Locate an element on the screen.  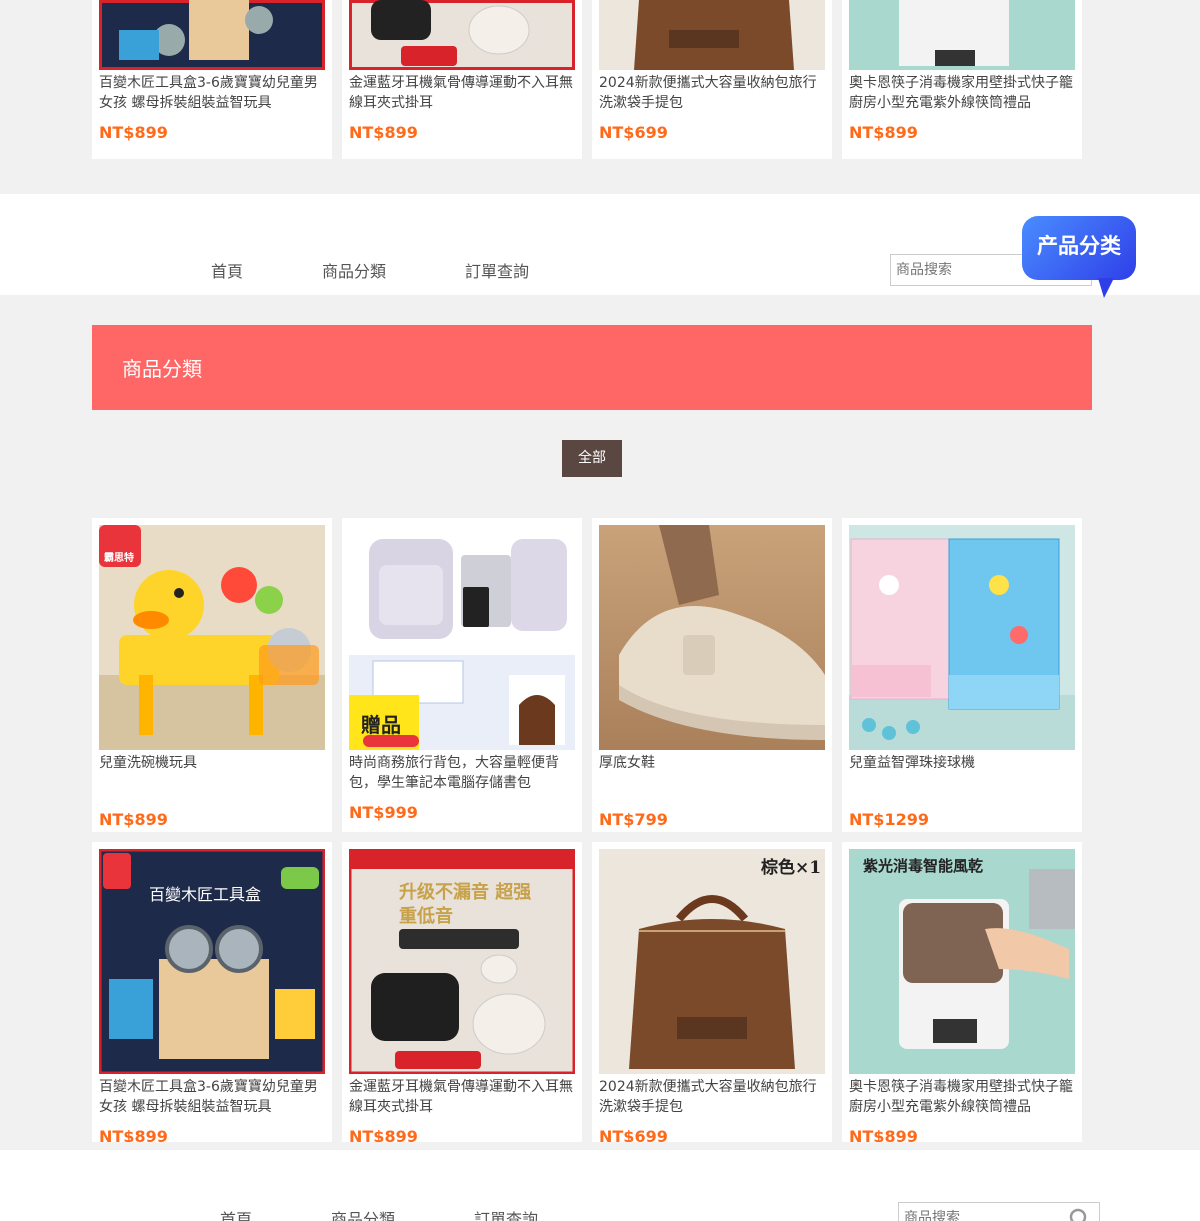
product-card: 棕色×1 2024新款便攜式大容量收納包旅行洗漱袋手提包 NT$699 is located at coordinates (712, 992).